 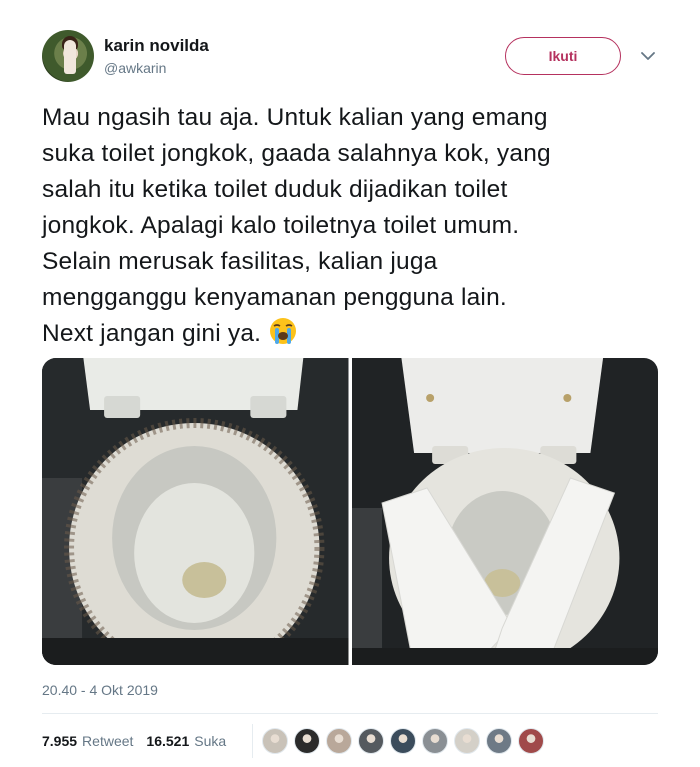 What do you see at coordinates (100, 690) in the screenshot?
I see `tweet-timestamp: 20.40 - 4 Okt 2019` at bounding box center [100, 690].